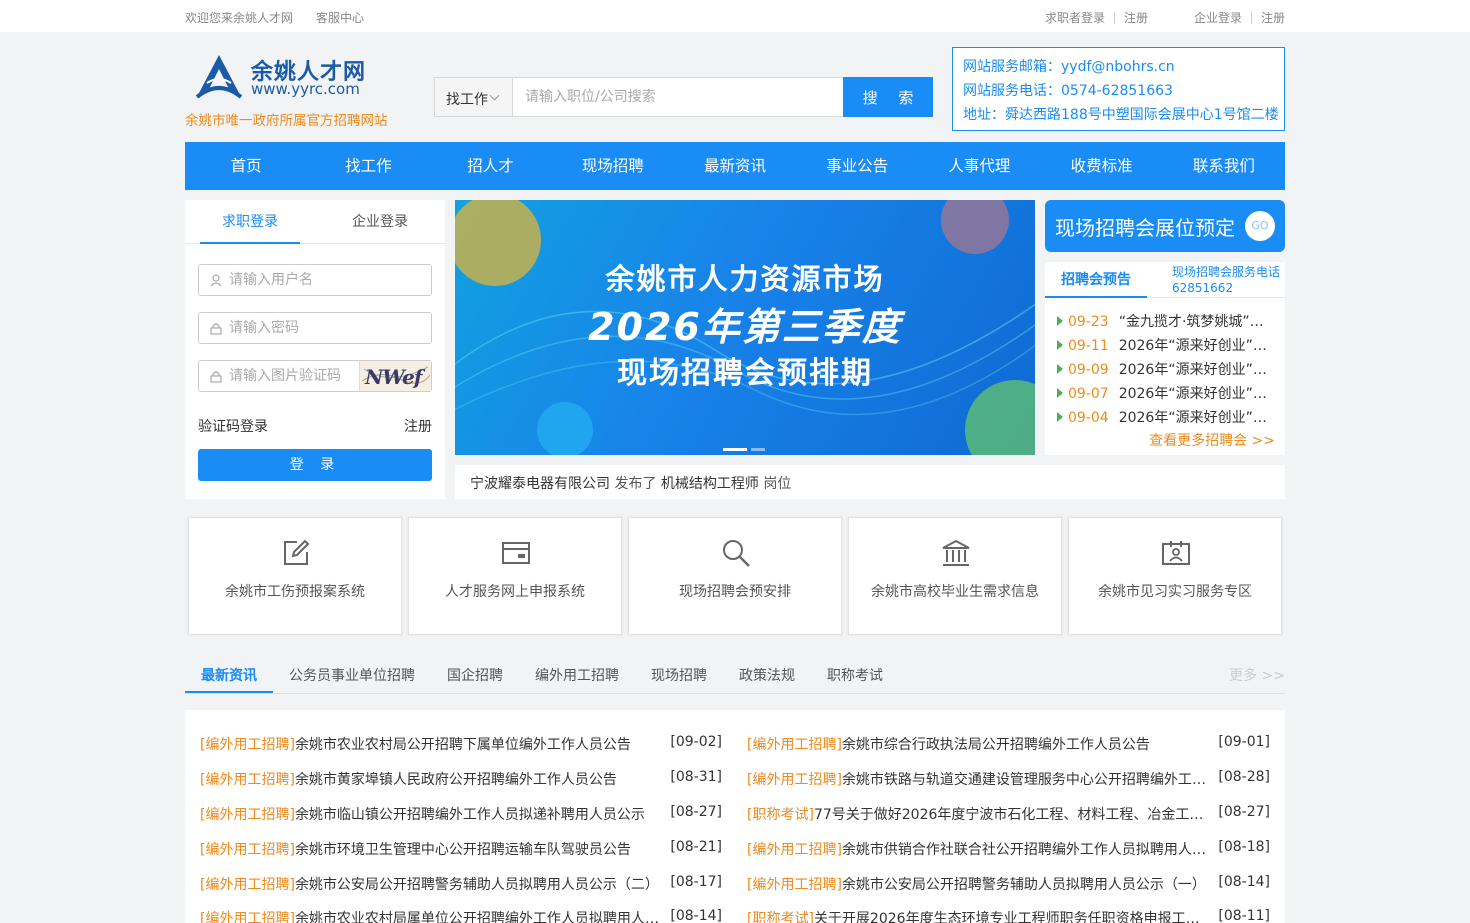 The image size is (1470, 923). I want to click on booth-booking-button: 现场招聘会展位预定 GO, so click(1165, 226).